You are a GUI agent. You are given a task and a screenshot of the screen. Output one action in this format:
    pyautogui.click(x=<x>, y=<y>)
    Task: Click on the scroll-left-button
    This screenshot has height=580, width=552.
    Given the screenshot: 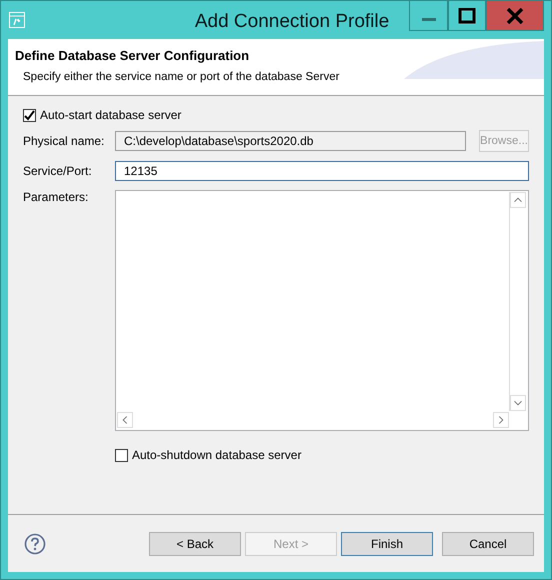 What is the action you would take?
    pyautogui.click(x=125, y=420)
    